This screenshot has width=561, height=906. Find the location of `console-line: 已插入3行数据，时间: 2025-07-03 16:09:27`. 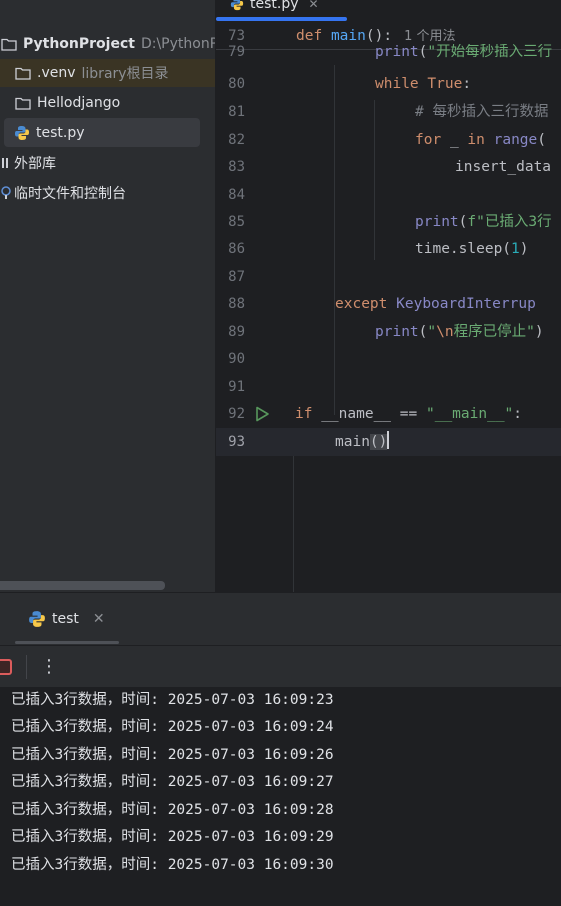

console-line: 已插入3行数据，时间: 2025-07-03 16:09:27 is located at coordinates (172, 782).